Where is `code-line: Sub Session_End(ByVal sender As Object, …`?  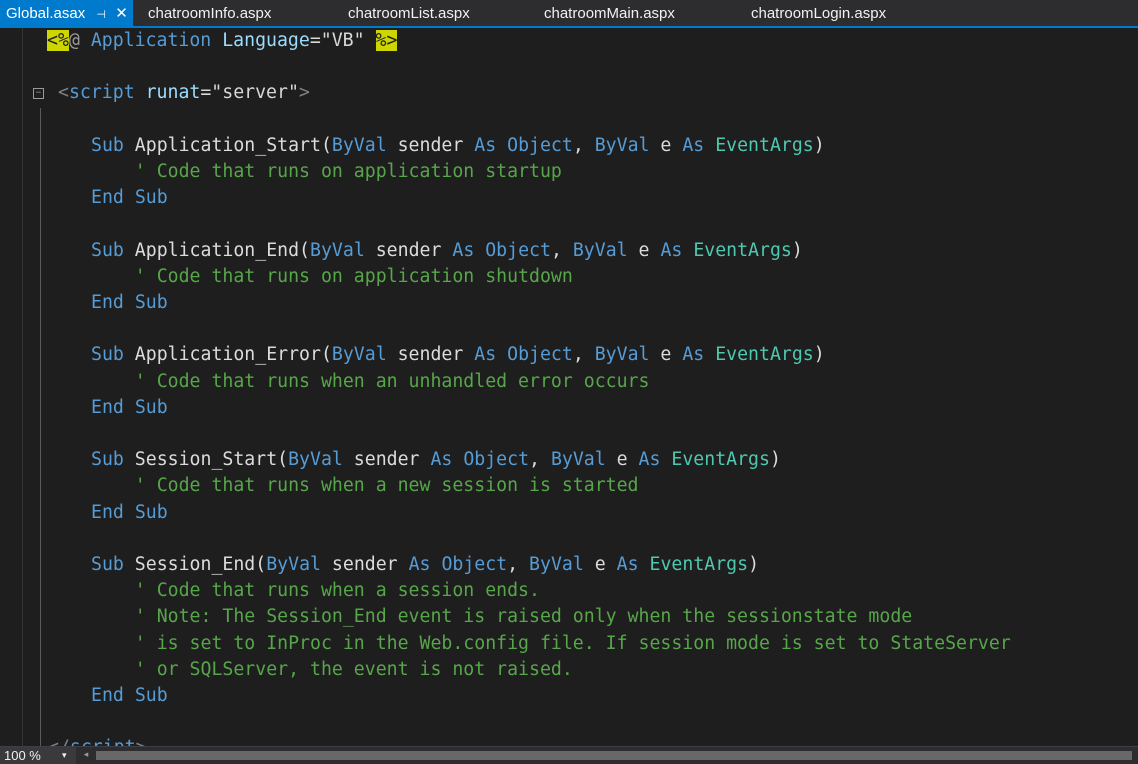
code-line: Sub Session_End(ByVal sender As Object, … is located at coordinates (425, 565).